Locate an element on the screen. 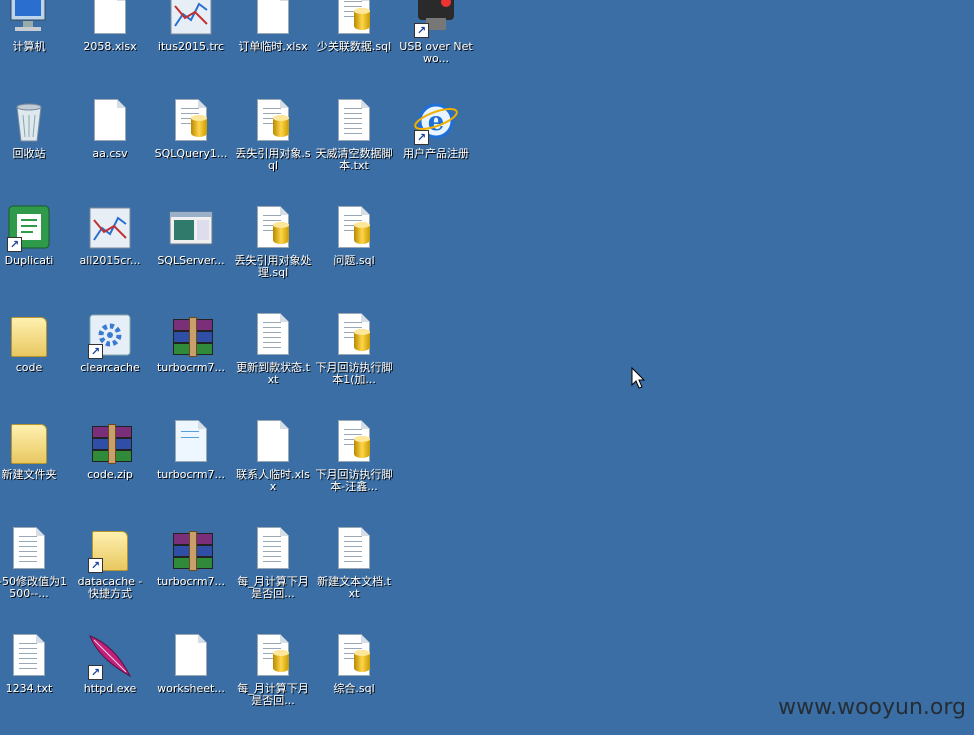 Image resolution: width=974 pixels, height=735 pixels. desktop-icon: 1234.txt is located at coordinates (34, 681).